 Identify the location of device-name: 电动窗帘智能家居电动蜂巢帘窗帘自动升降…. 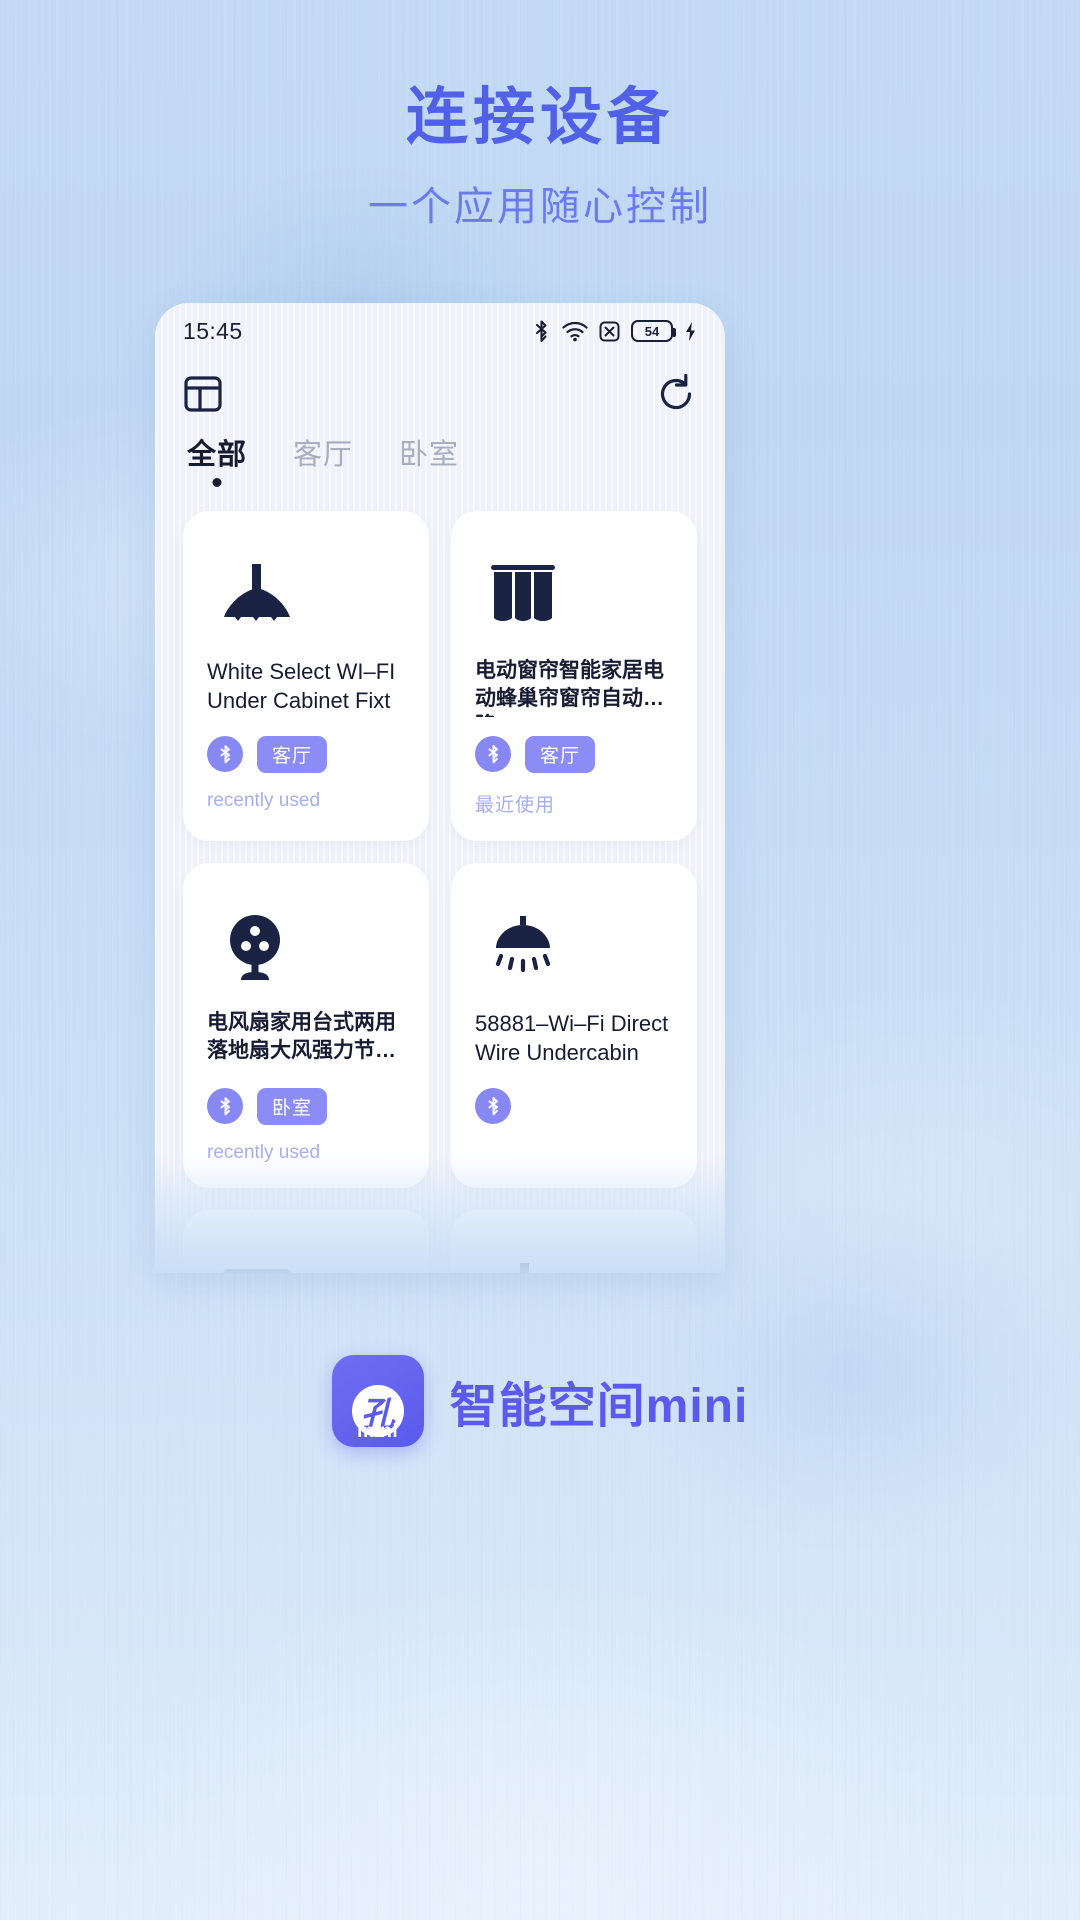
(569, 688).